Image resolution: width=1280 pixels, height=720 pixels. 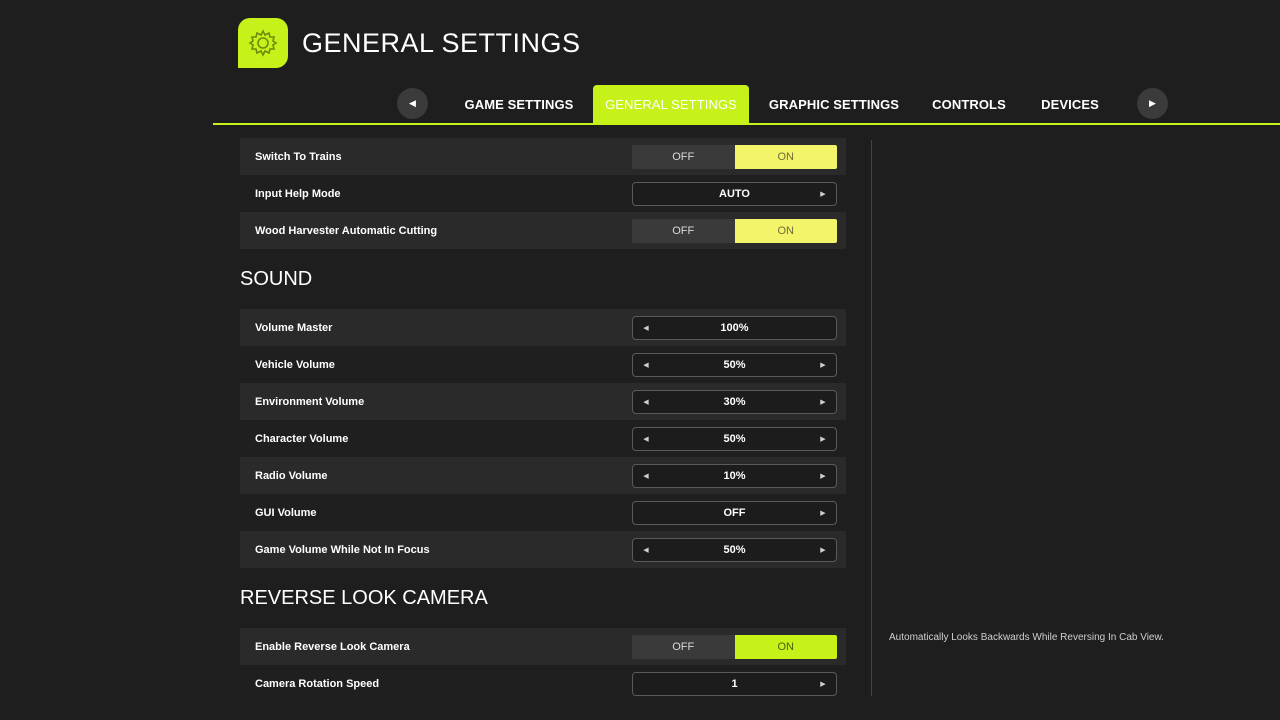 What do you see at coordinates (543, 230) in the screenshot?
I see `setting-row-wood-harvester: Wood Harvester Automatic Cutting OFF ON` at bounding box center [543, 230].